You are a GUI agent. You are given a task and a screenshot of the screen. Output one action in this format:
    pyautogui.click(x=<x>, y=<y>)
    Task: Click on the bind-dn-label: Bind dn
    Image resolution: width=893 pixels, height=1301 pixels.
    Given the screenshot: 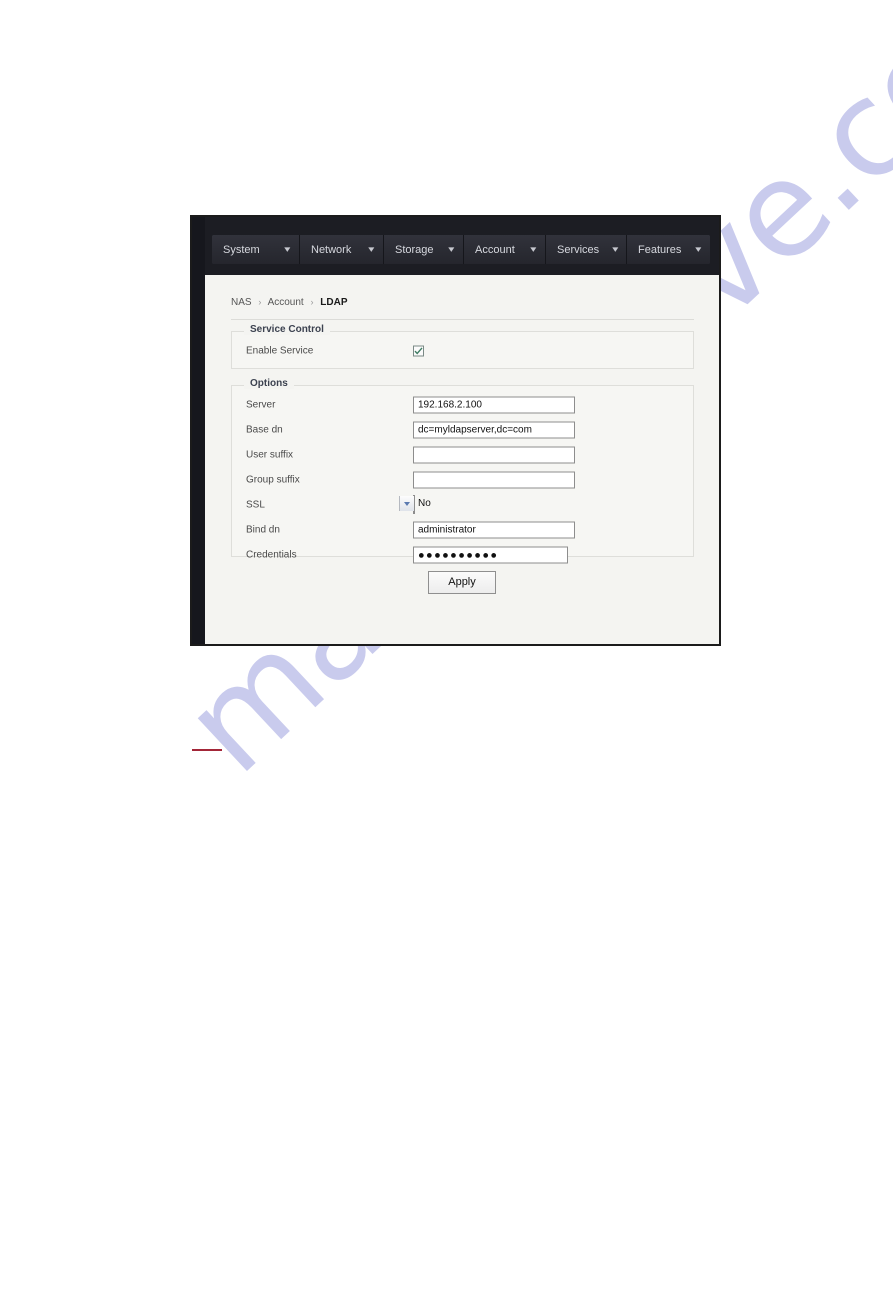 What is the action you would take?
    pyautogui.click(x=263, y=529)
    